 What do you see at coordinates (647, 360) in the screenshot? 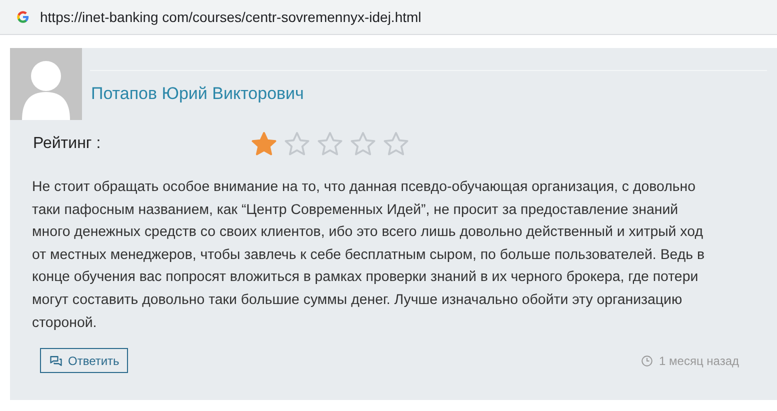
I see `clock-icon` at bounding box center [647, 360].